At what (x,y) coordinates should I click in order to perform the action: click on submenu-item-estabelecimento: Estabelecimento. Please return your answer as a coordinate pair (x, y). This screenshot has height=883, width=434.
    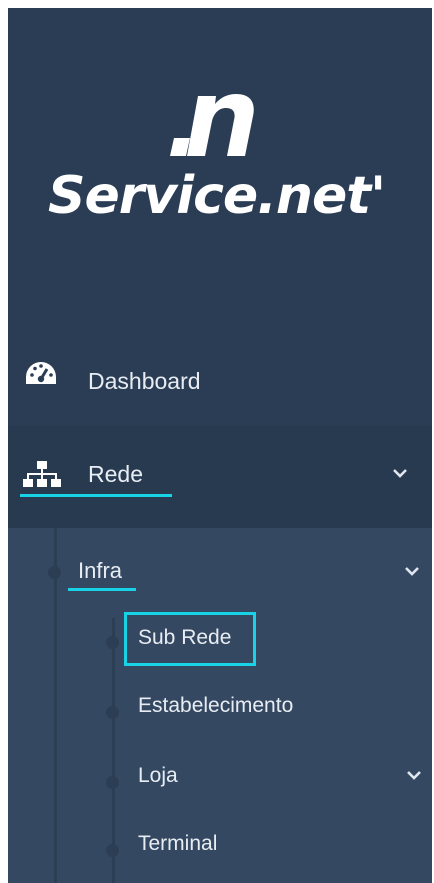
    Looking at the image, I should click on (274, 708).